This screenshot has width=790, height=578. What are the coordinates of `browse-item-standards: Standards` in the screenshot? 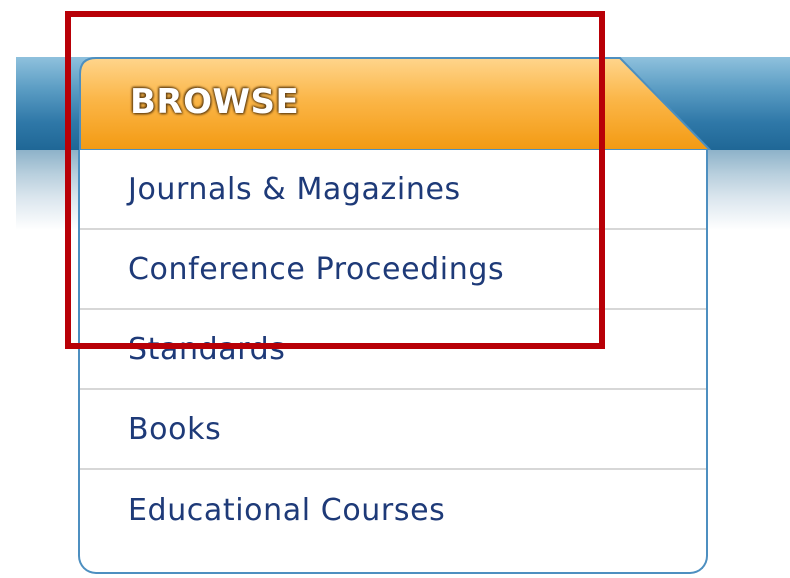 It's located at (393, 350).